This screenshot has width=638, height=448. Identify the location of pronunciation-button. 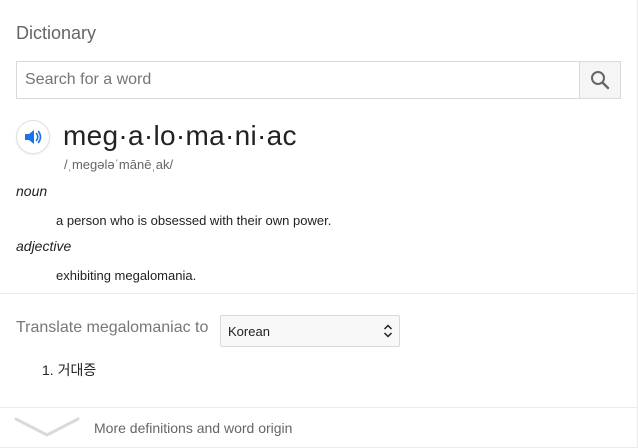
(33, 137).